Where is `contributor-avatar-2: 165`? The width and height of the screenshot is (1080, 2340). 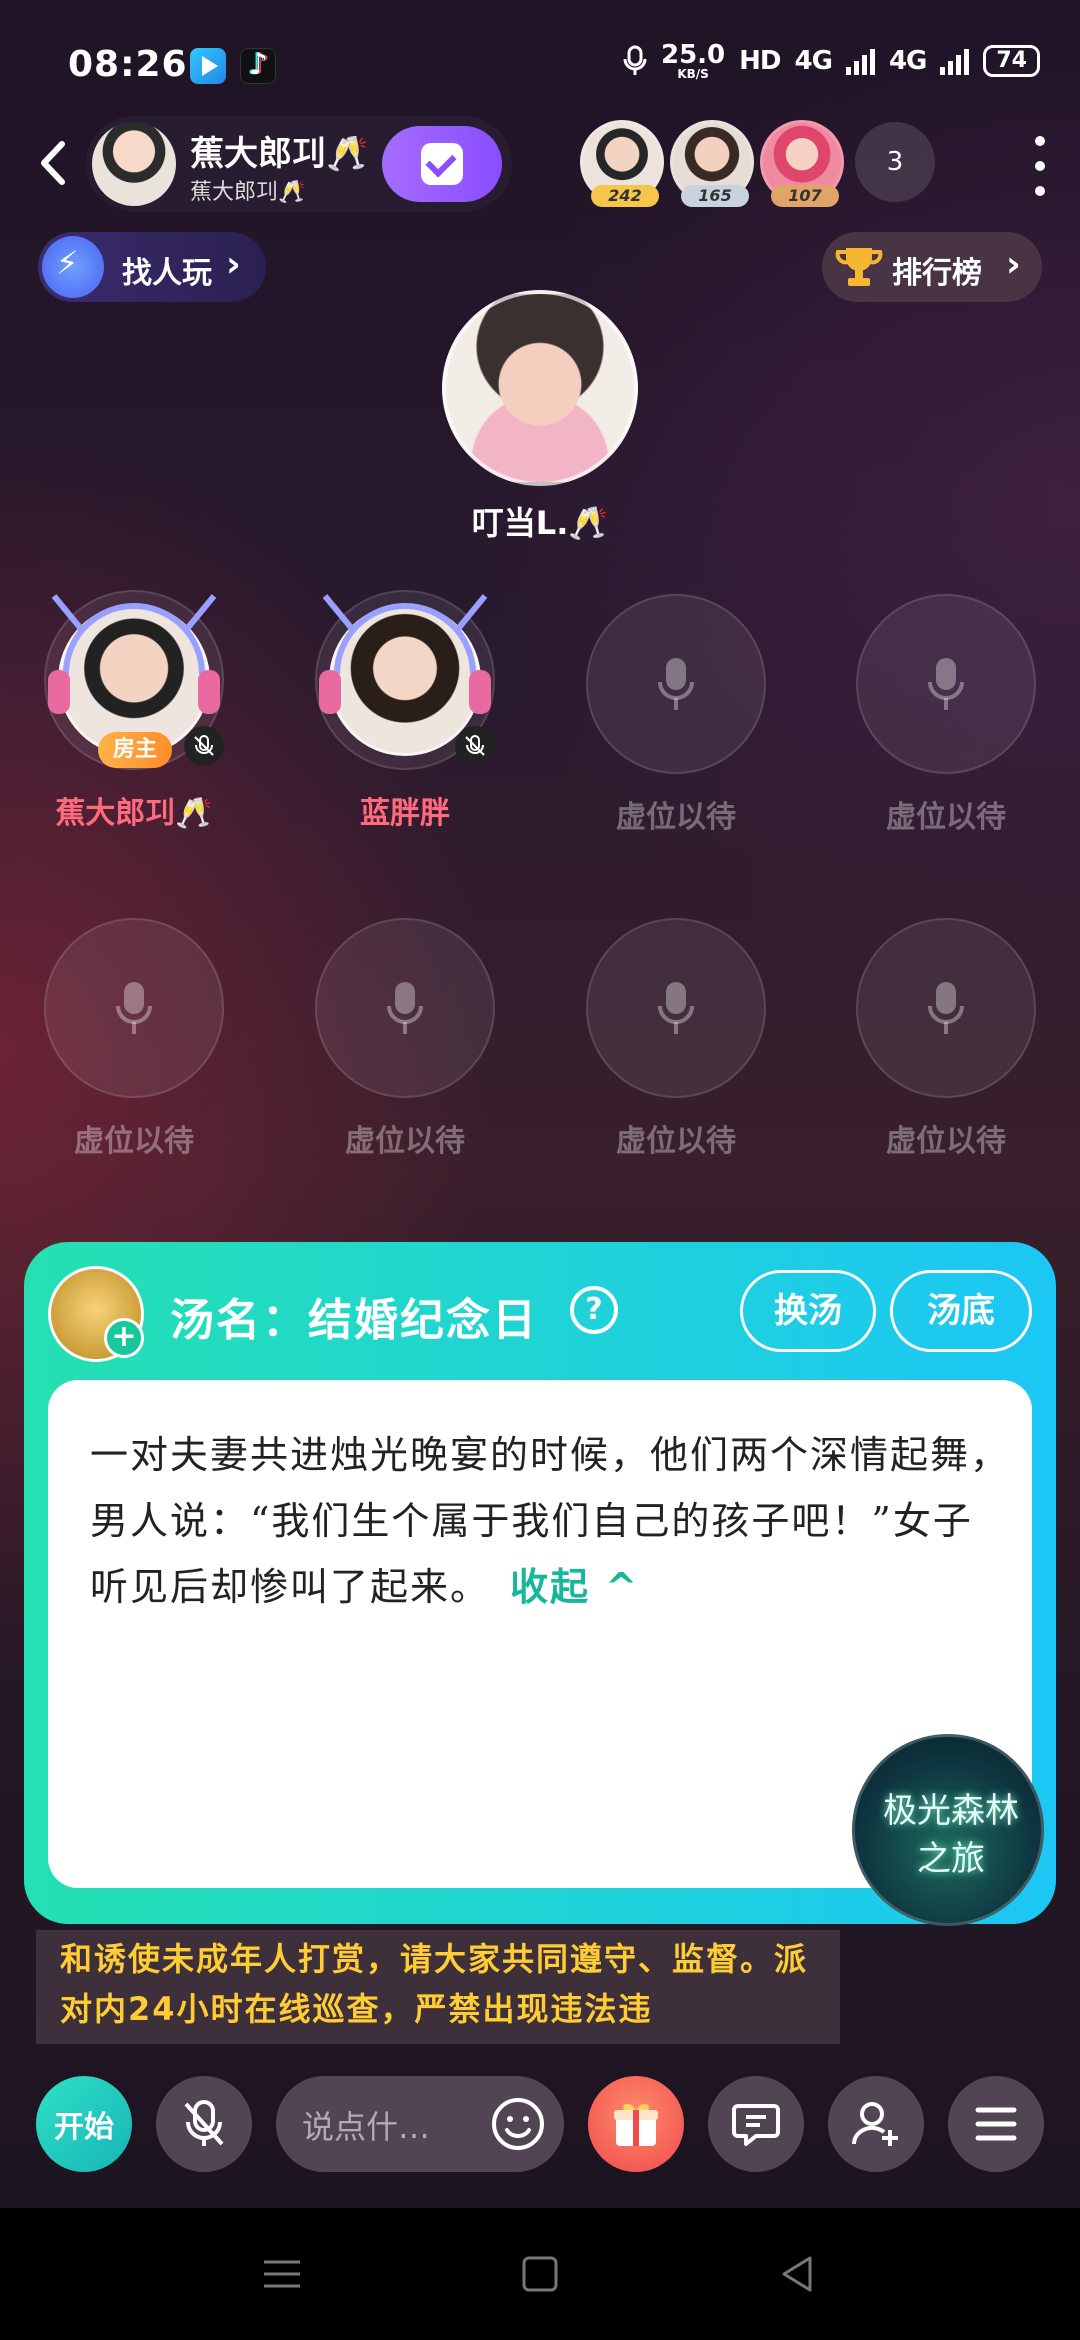 contributor-avatar-2: 165 is located at coordinates (712, 163).